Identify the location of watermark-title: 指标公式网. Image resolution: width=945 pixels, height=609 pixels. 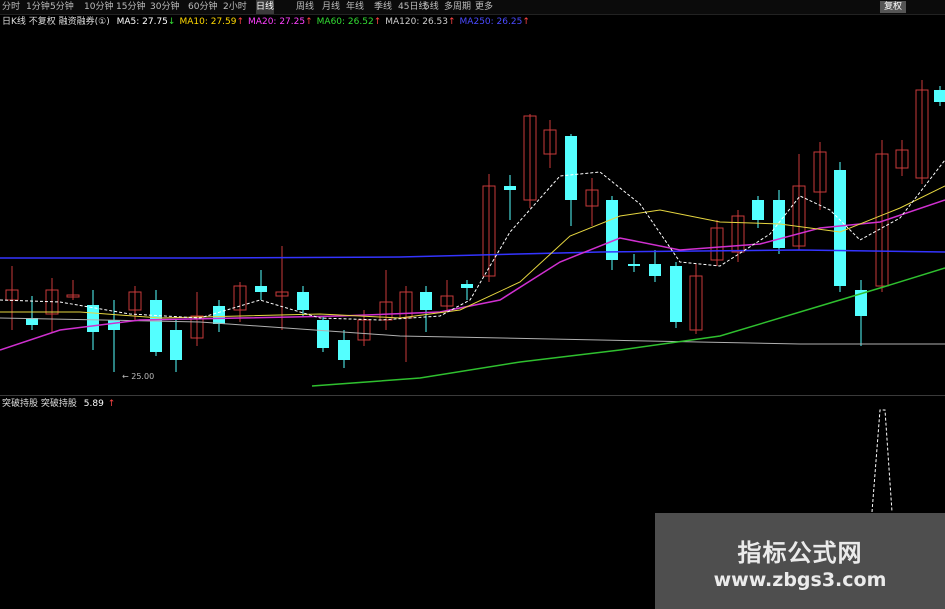
(800, 553).